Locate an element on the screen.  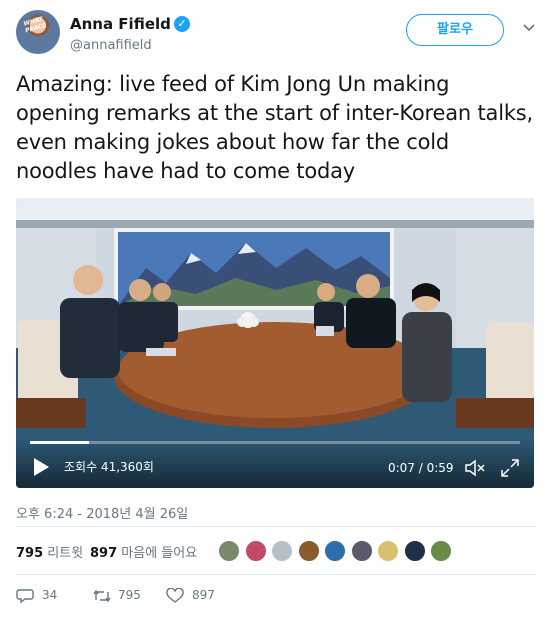
like-button: 897 is located at coordinates (201, 596).